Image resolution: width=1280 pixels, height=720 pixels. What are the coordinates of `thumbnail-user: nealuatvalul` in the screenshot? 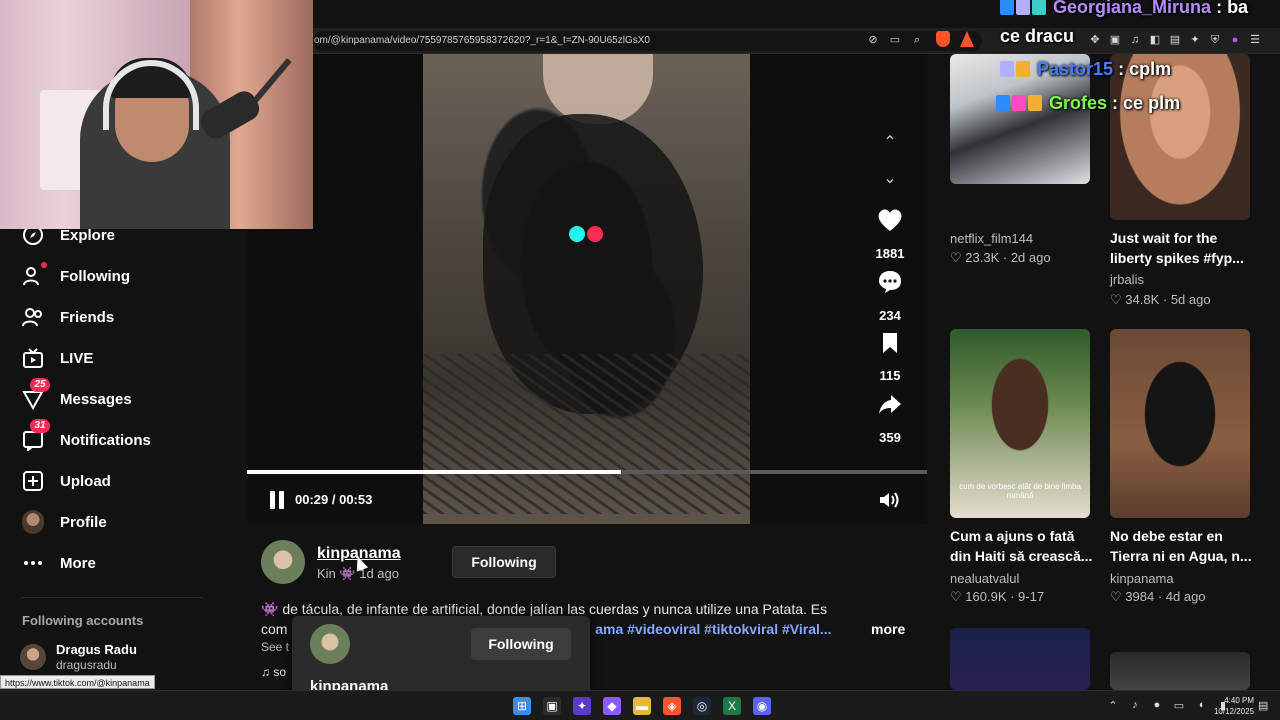 It's located at (984, 578).